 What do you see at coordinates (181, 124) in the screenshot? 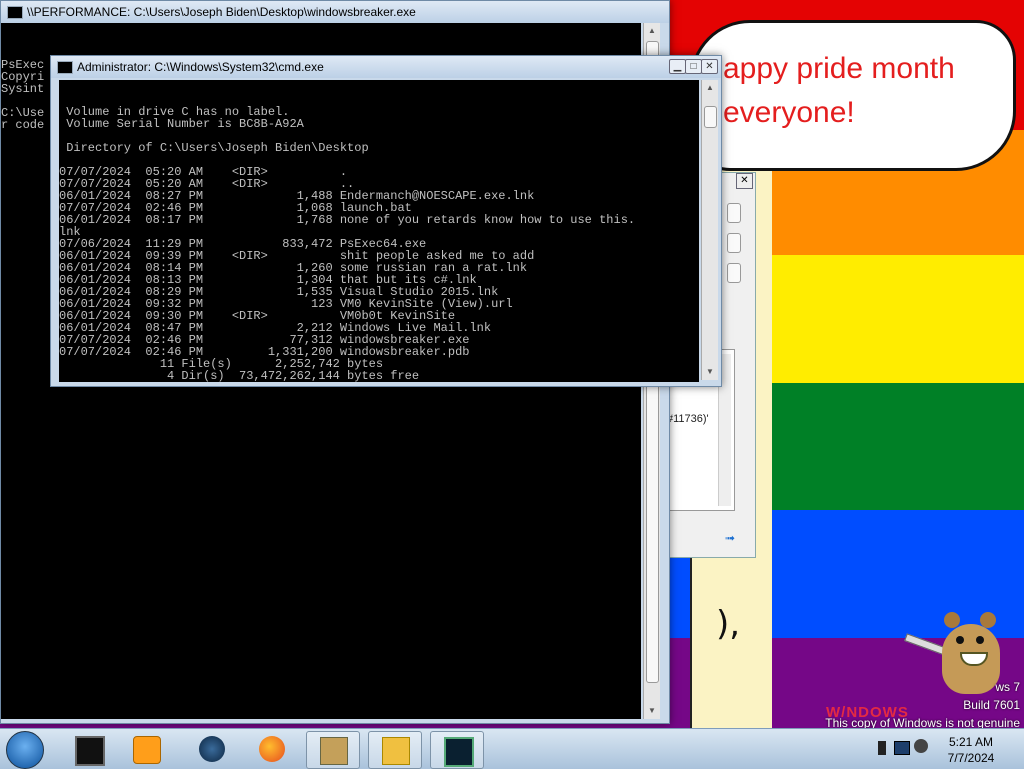
I see `console-line: Volume Serial Number is BC8B-A92A` at bounding box center [181, 124].